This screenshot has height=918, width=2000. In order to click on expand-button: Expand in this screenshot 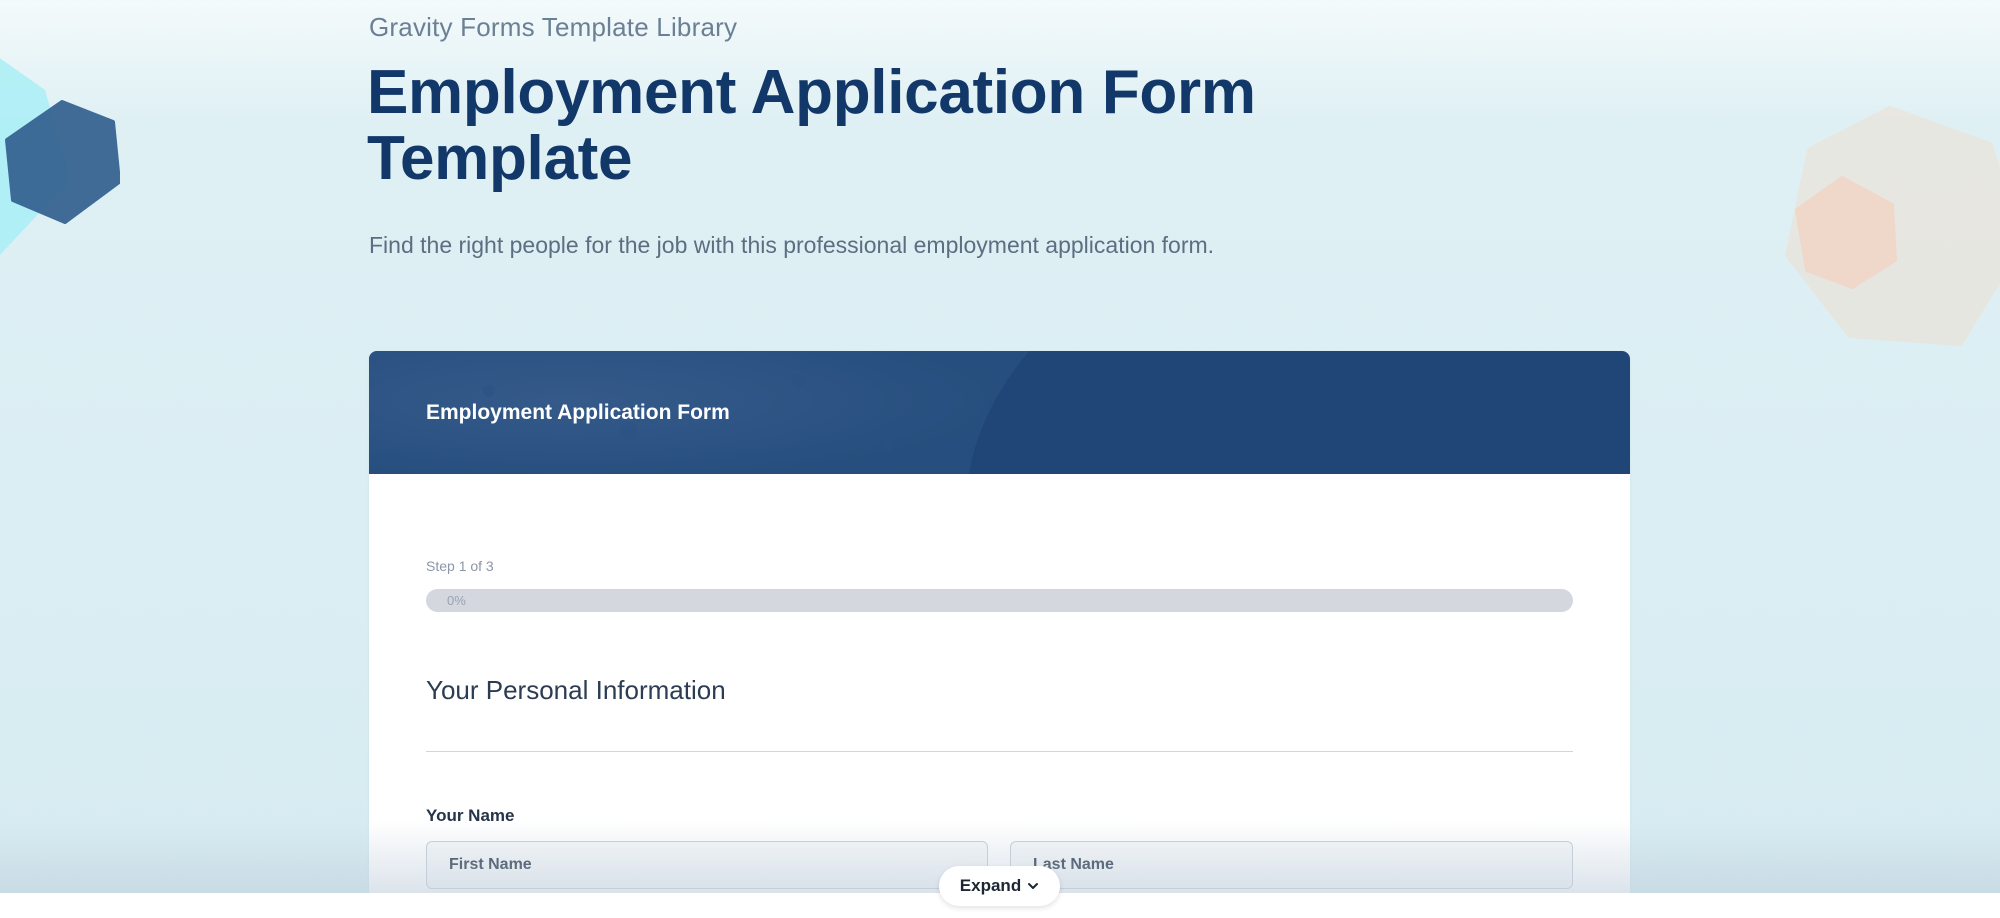, I will do `click(999, 886)`.